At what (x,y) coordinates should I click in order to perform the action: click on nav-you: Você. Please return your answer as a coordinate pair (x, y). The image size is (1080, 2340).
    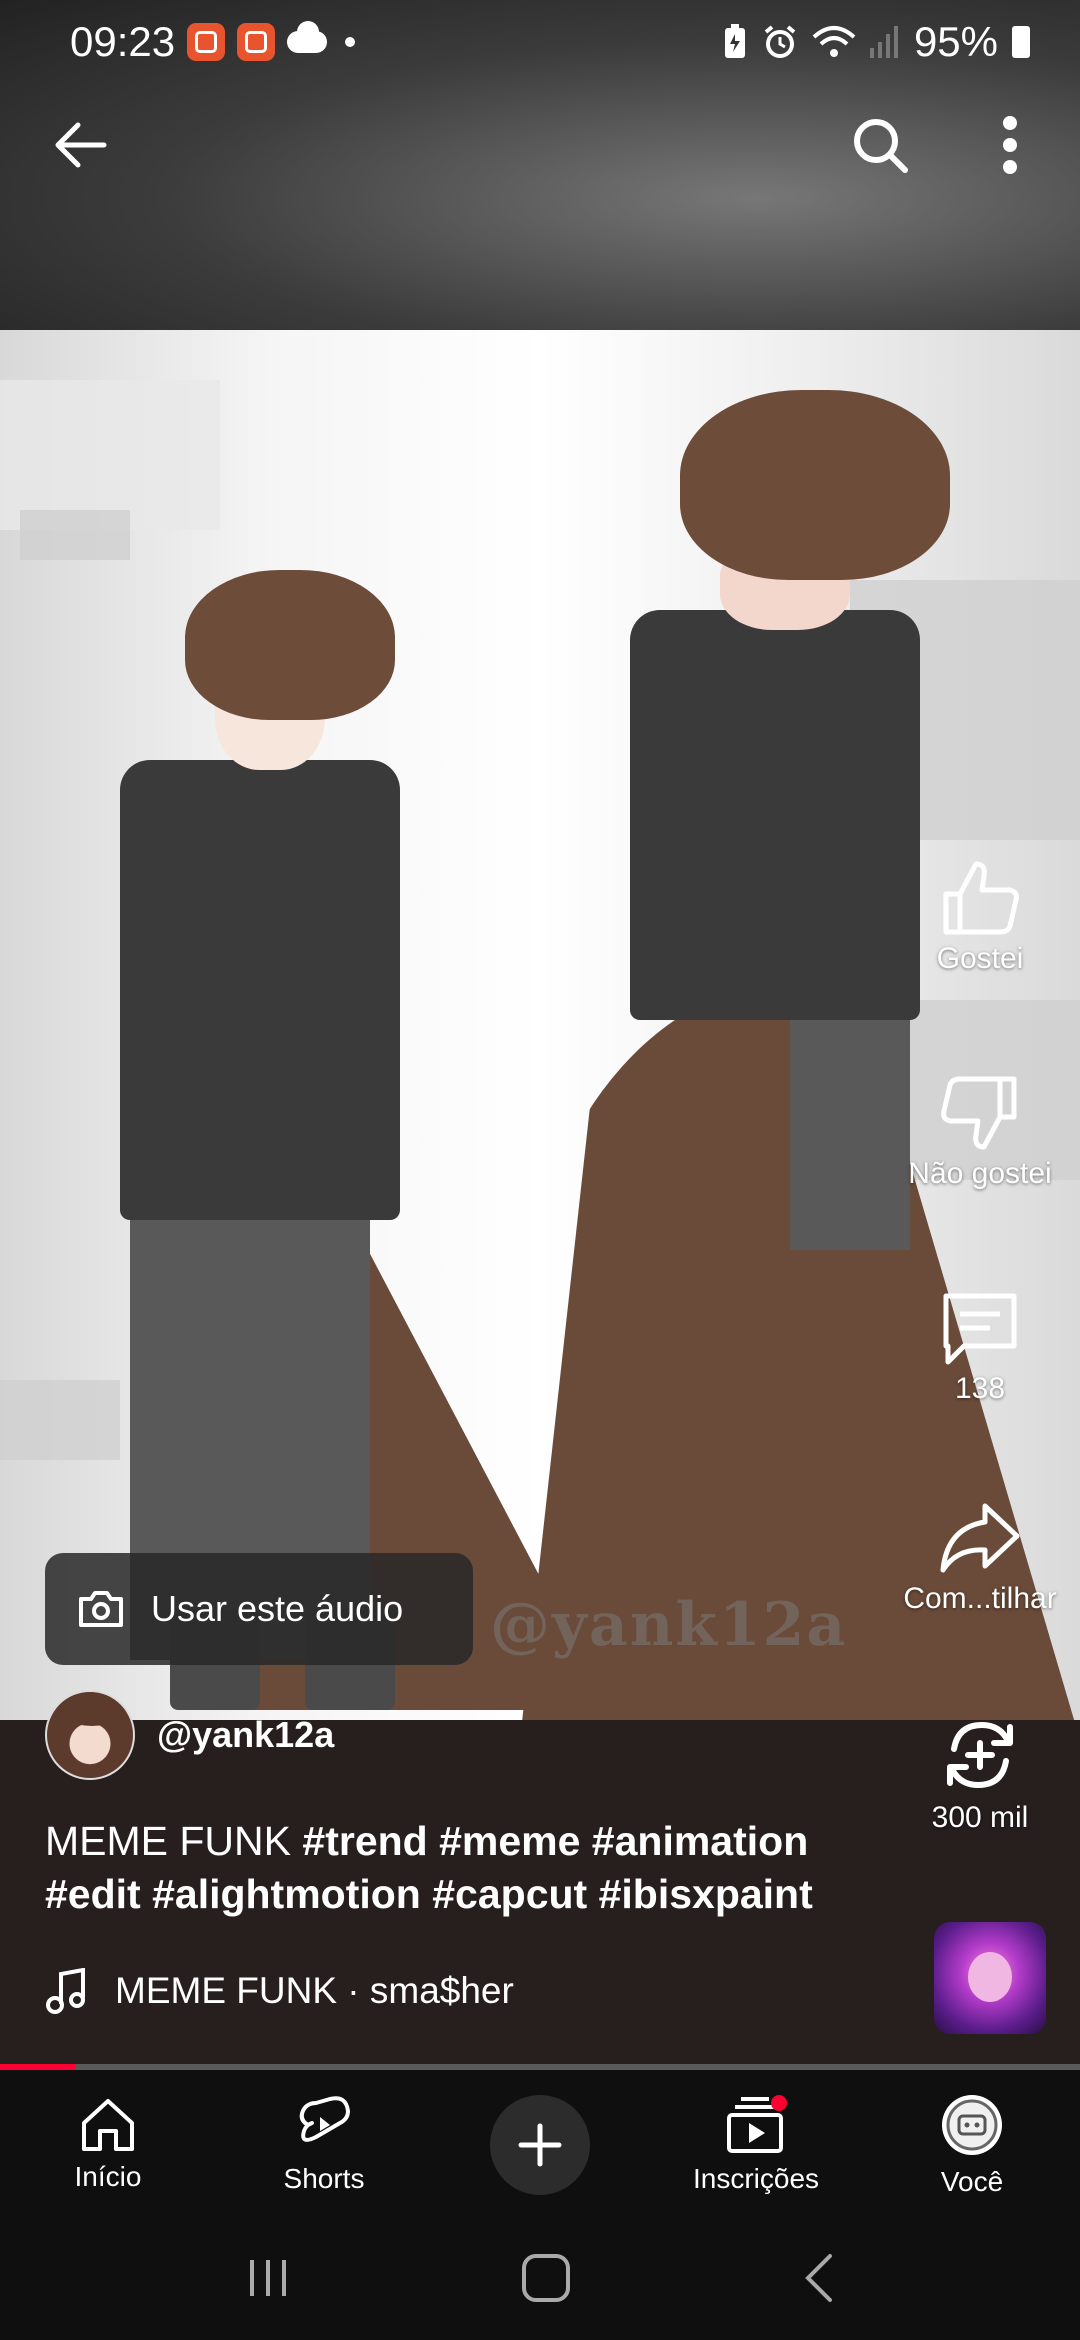
    Looking at the image, I should click on (972, 2145).